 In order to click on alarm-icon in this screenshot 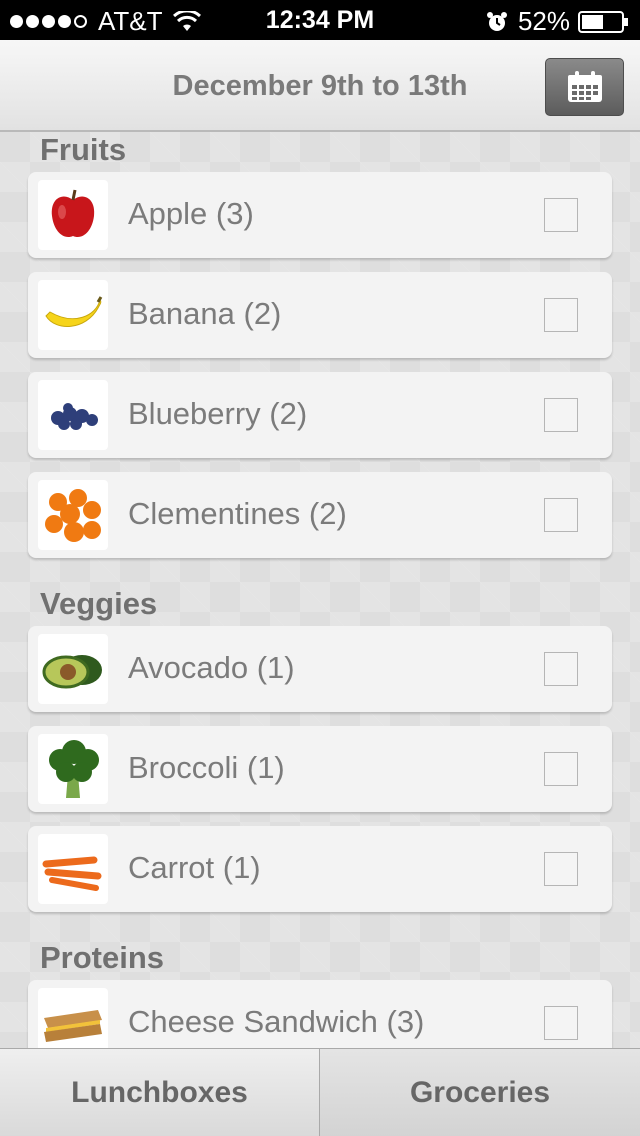, I will do `click(496, 21)`.